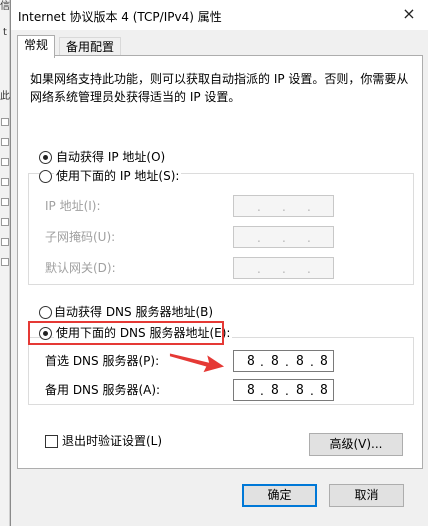  What do you see at coordinates (80, 237) in the screenshot?
I see `subnet-mask-label: 子网掩码(U):` at bounding box center [80, 237].